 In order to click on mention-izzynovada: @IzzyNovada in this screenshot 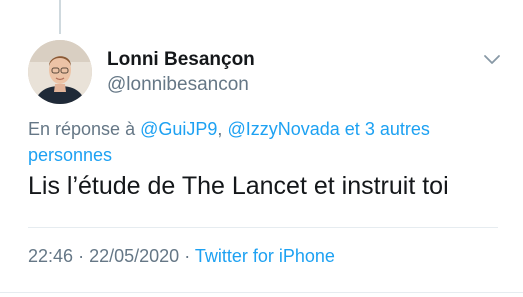, I will do `click(283, 129)`.